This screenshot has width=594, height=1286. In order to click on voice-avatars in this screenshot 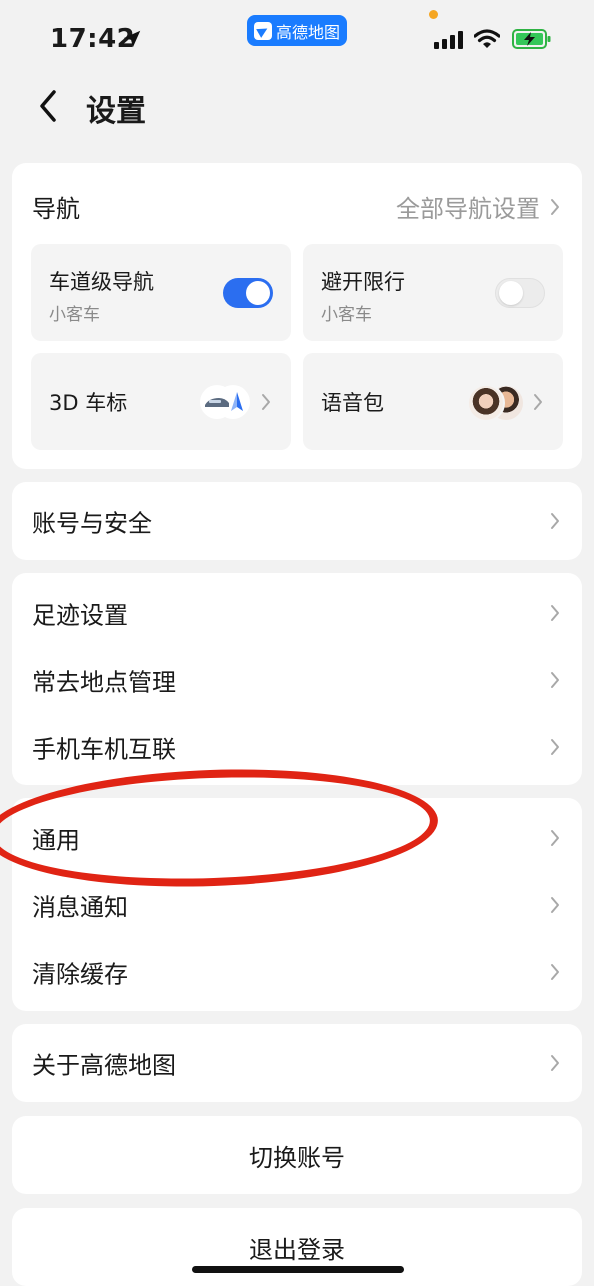, I will do `click(496, 403)`.